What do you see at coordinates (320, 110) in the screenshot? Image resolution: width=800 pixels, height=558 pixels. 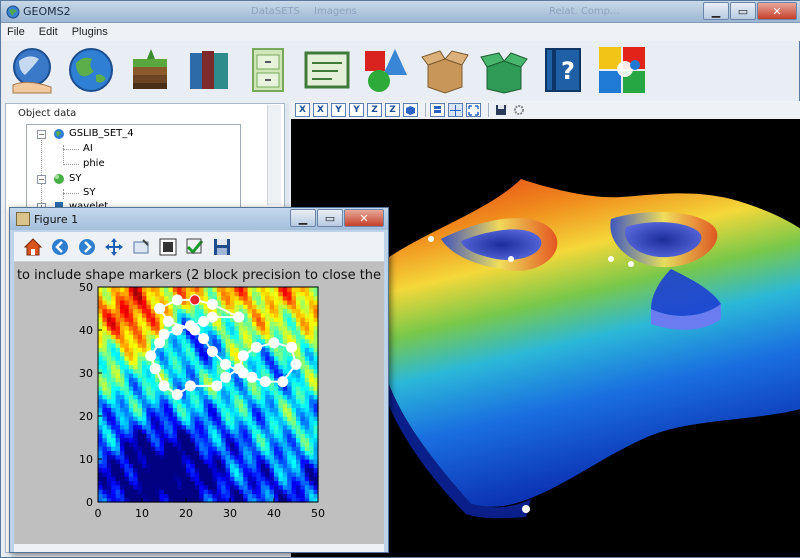 I see `view-x-minus-button: X` at bounding box center [320, 110].